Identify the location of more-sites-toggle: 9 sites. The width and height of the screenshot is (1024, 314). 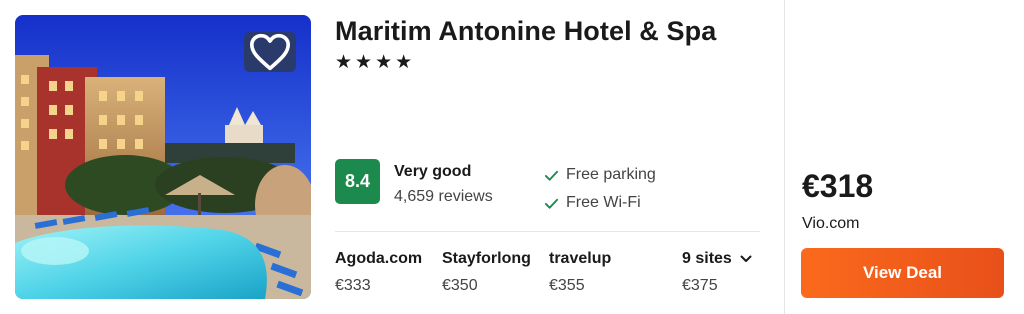
(717, 259).